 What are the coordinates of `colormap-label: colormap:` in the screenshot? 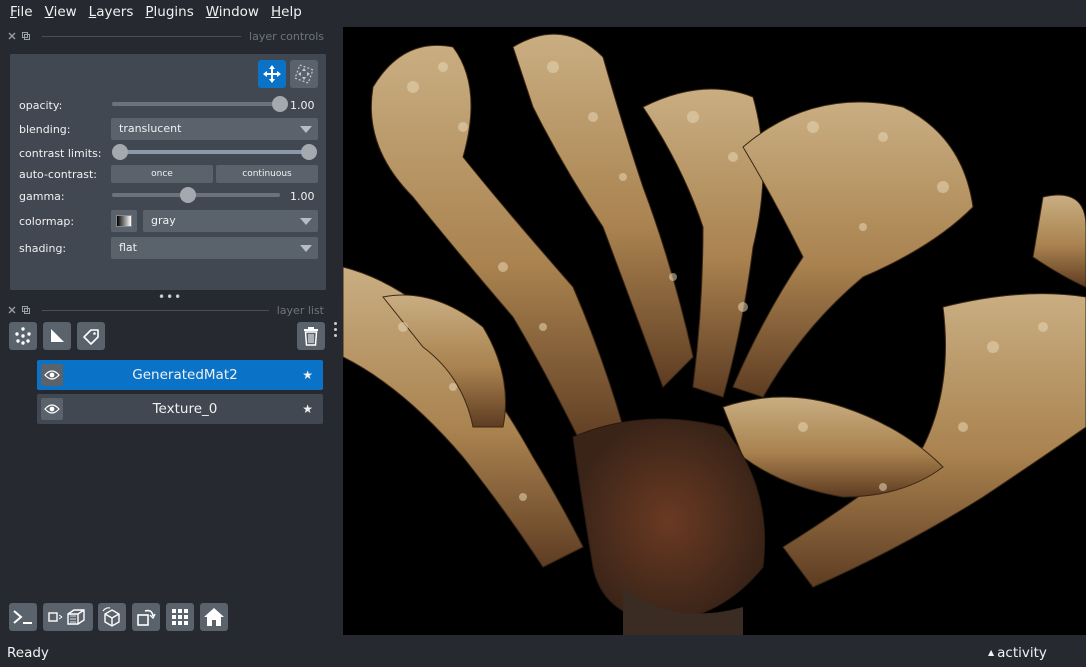 It's located at (47, 221).